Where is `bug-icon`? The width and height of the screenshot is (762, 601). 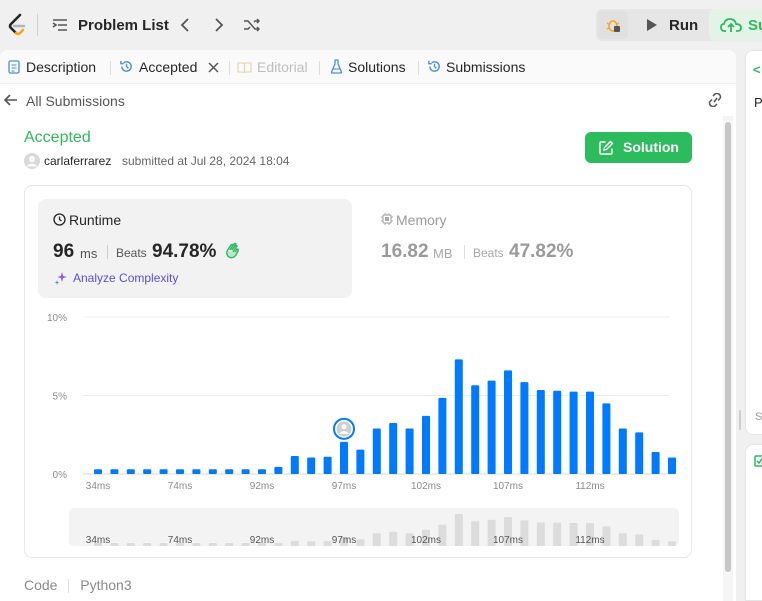 bug-icon is located at coordinates (613, 26).